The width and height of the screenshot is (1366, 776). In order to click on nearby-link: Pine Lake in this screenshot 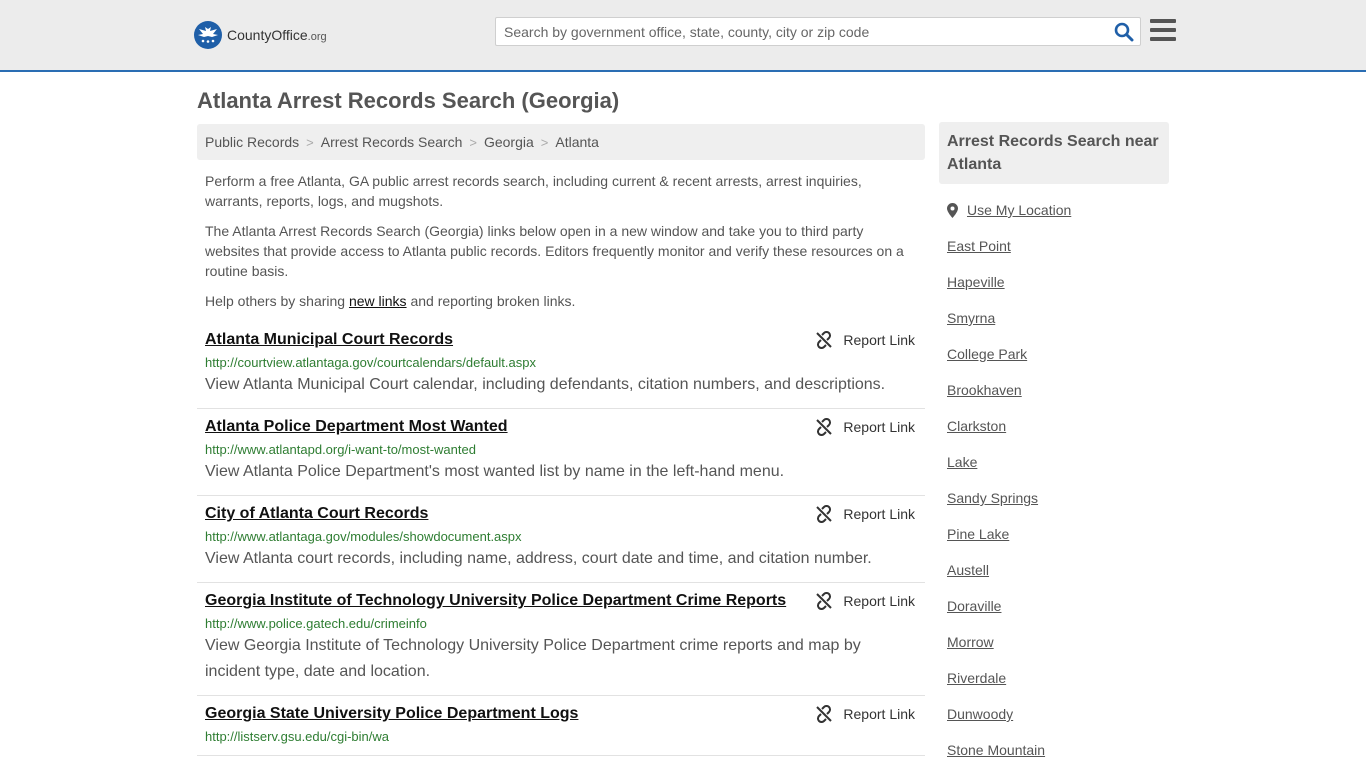, I will do `click(978, 534)`.